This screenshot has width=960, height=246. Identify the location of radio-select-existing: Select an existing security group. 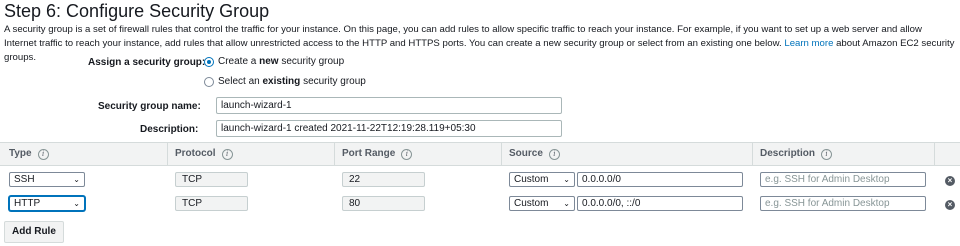
(285, 81).